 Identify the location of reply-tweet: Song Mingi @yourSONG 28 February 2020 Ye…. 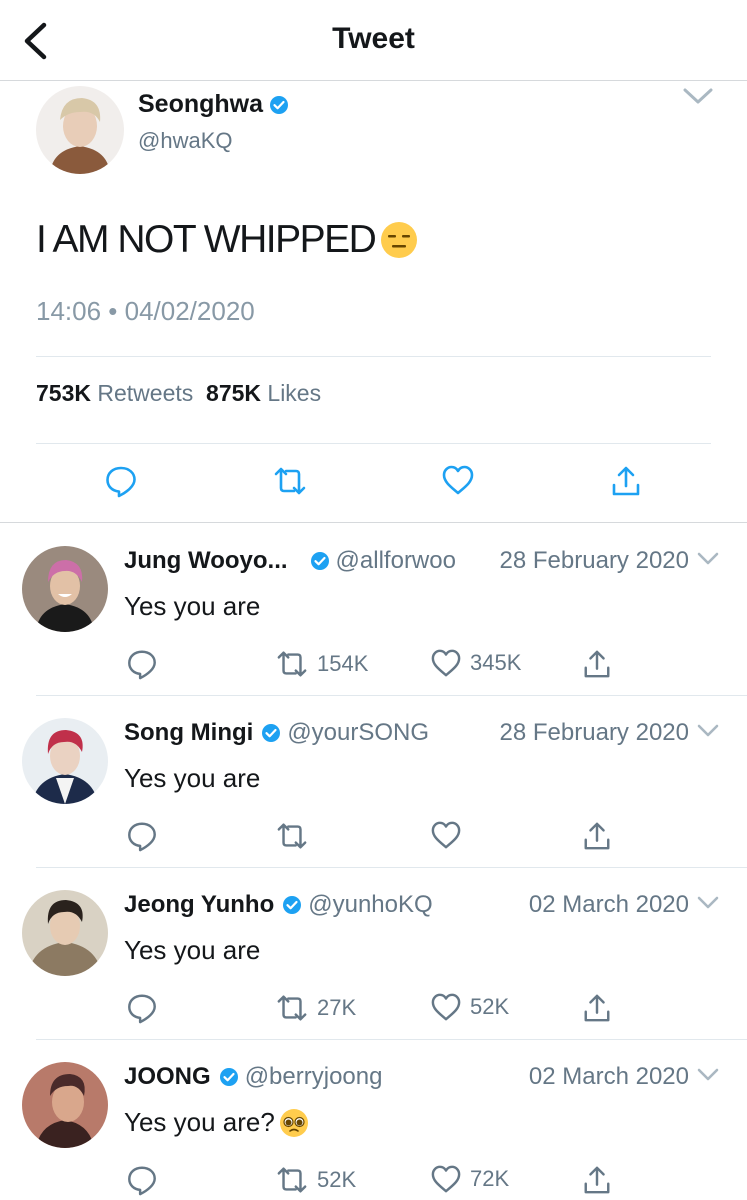
(373, 782).